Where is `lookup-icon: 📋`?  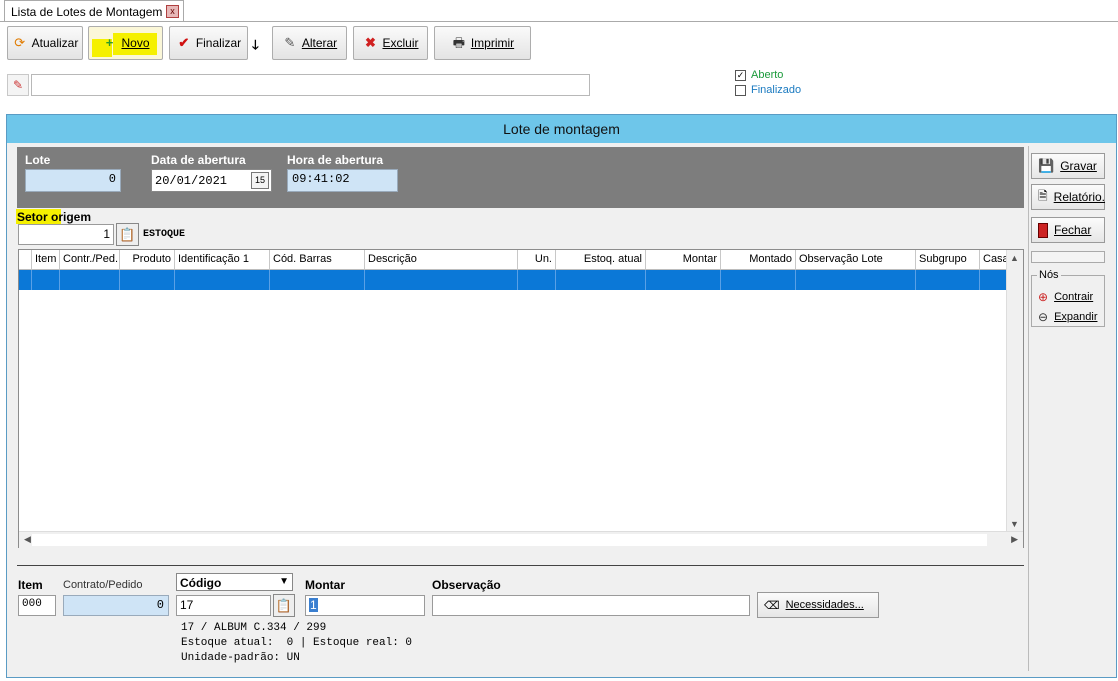 lookup-icon: 📋 is located at coordinates (127, 234).